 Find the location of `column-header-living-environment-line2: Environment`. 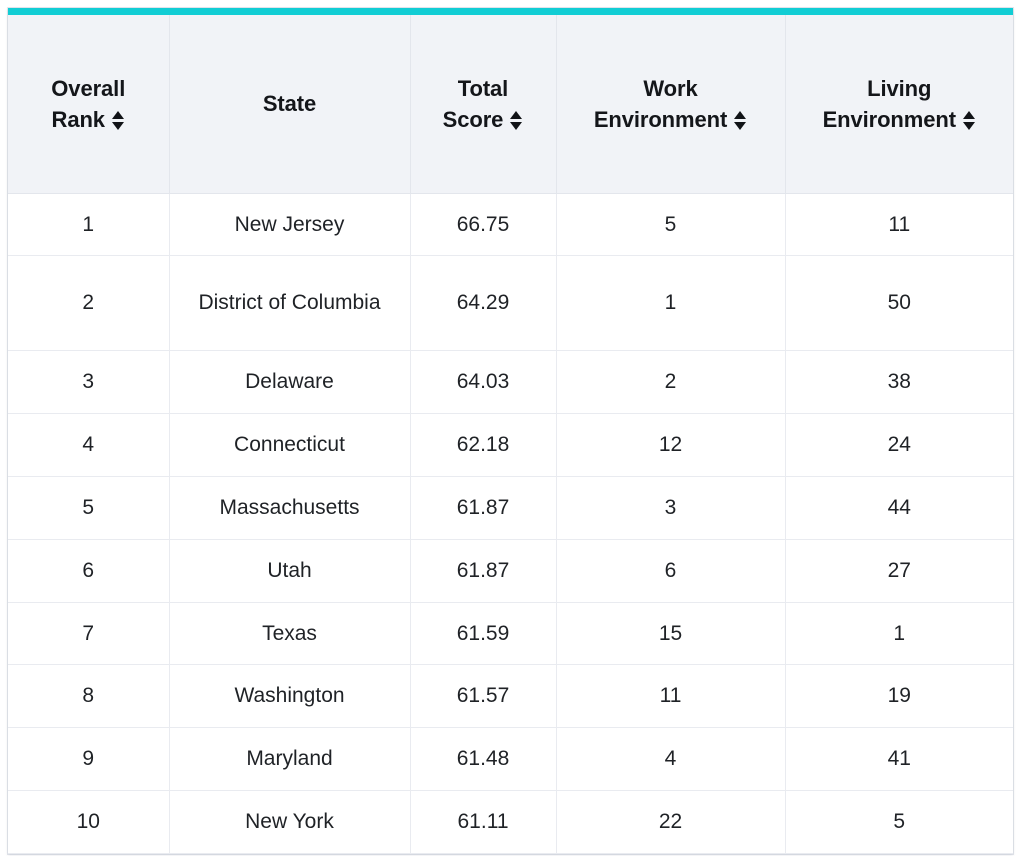

column-header-living-environment-line2: Environment is located at coordinates (900, 119).